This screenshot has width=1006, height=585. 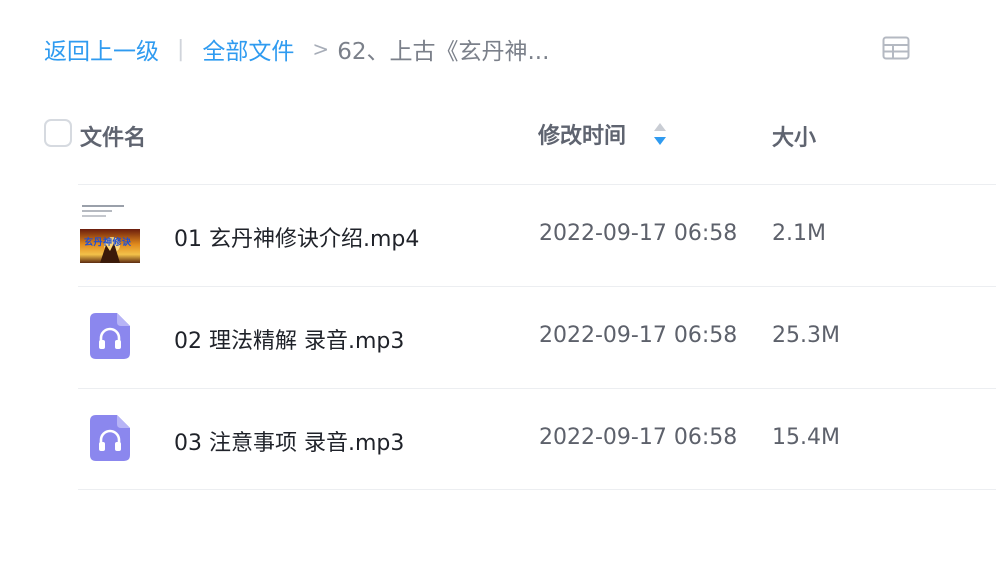 I want to click on file-name: 03 注意事项 录音.mp3, so click(x=289, y=441).